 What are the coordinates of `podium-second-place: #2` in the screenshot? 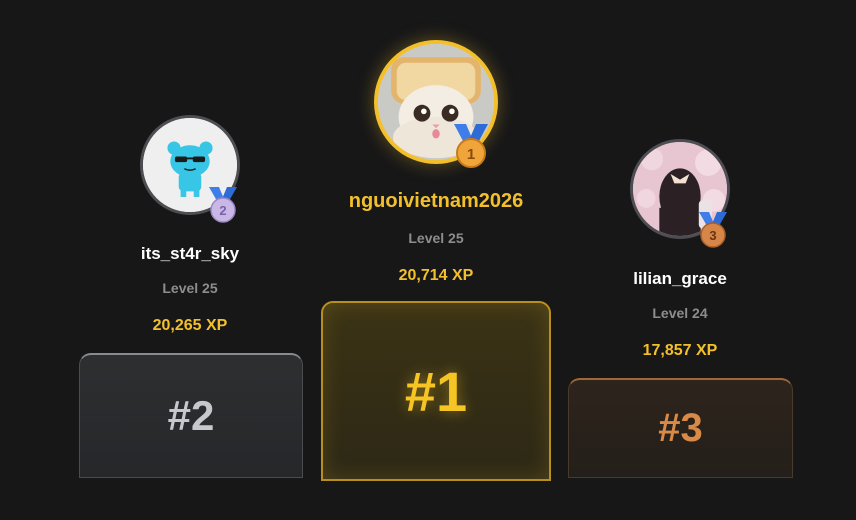 It's located at (191, 415).